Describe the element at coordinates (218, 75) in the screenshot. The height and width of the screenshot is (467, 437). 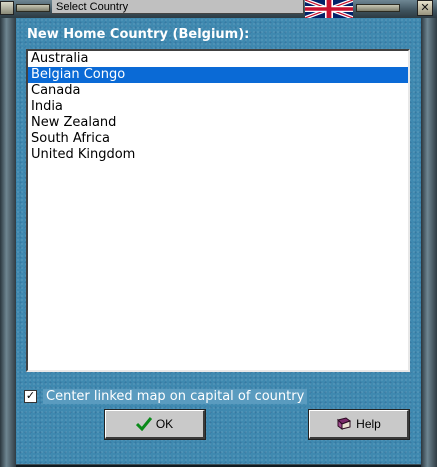
I see `list-item: Belgian Congo` at that location.